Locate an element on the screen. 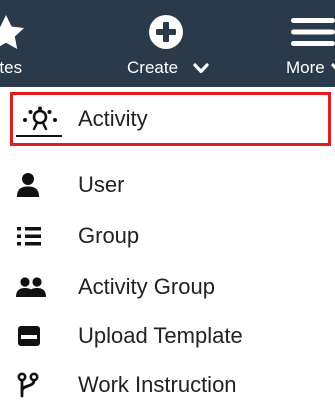 Image resolution: width=335 pixels, height=400 pixels. nav-more: More is located at coordinates (305, 43).